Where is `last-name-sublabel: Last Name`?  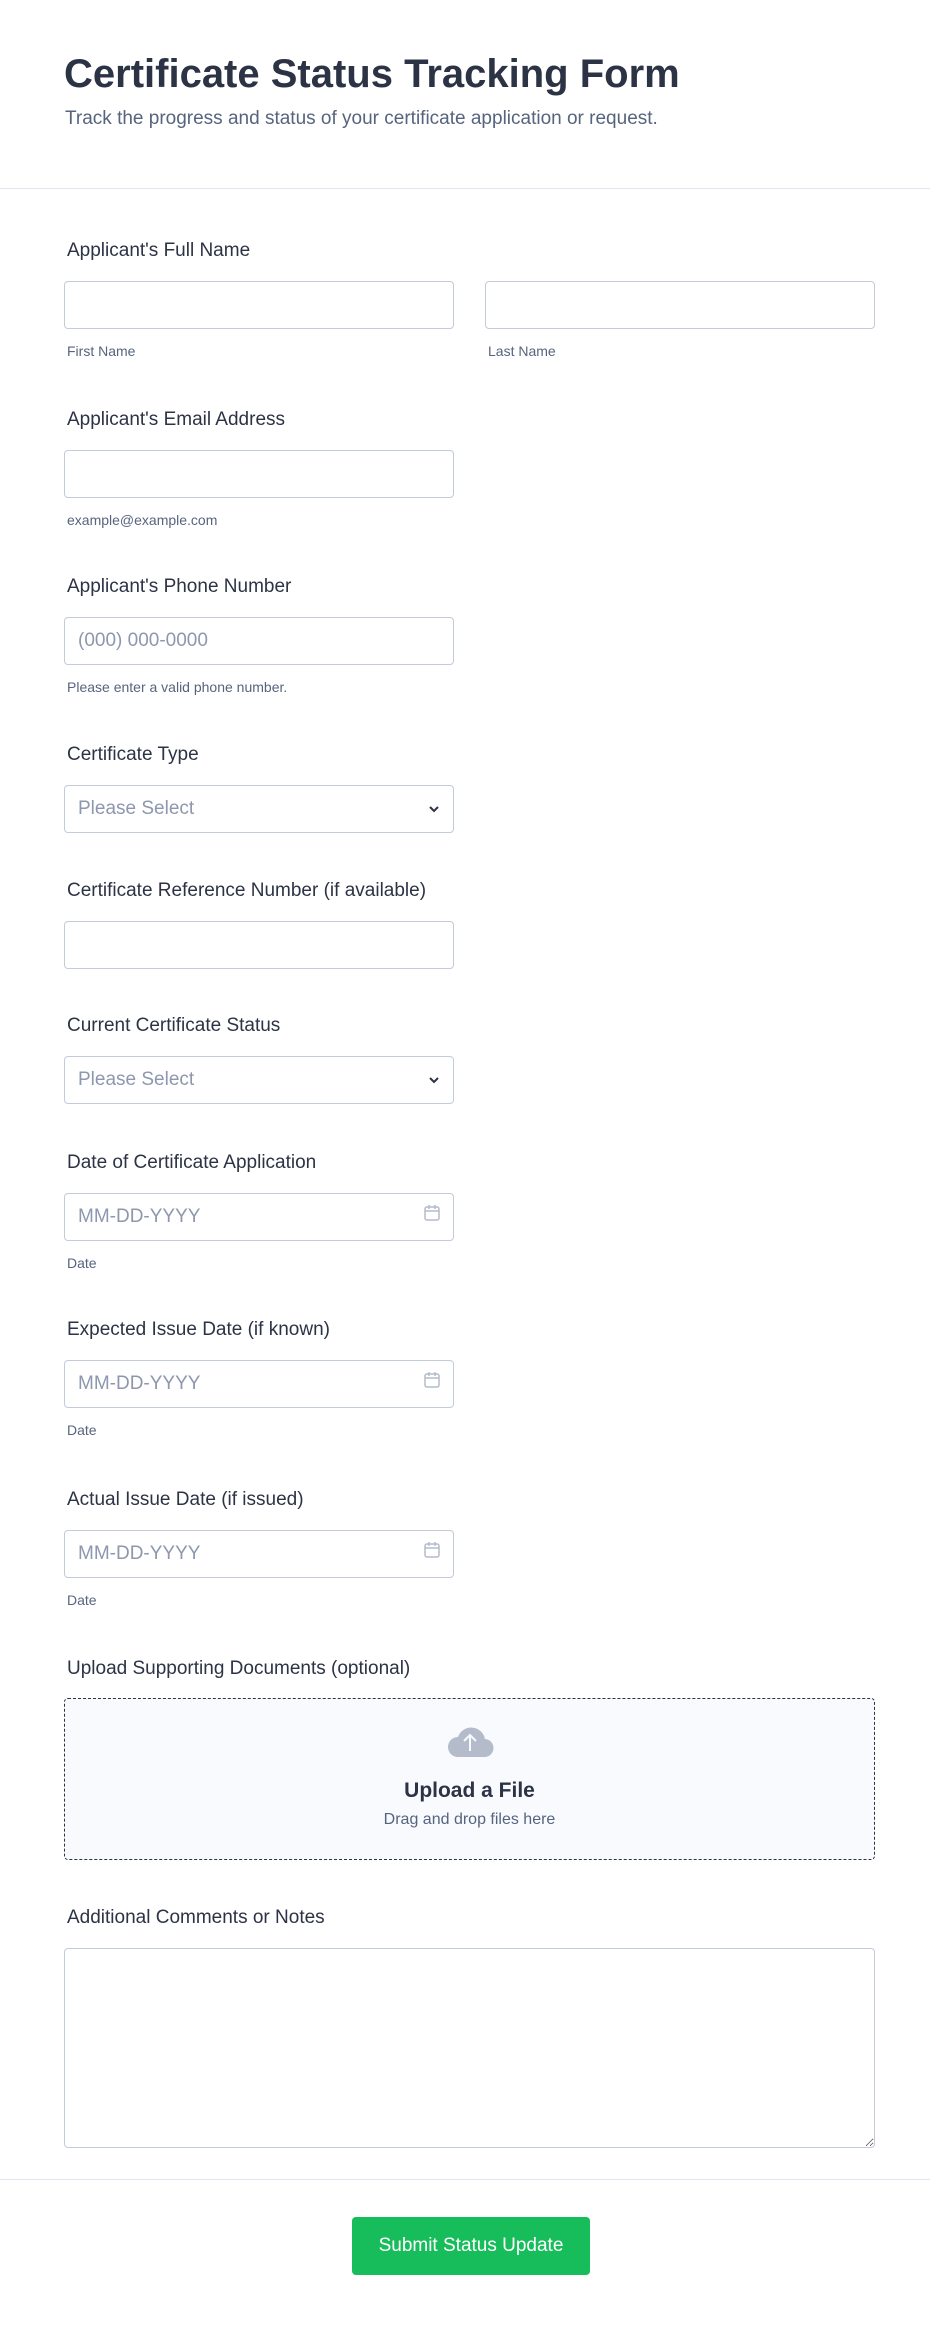
last-name-sublabel: Last Name is located at coordinates (522, 351).